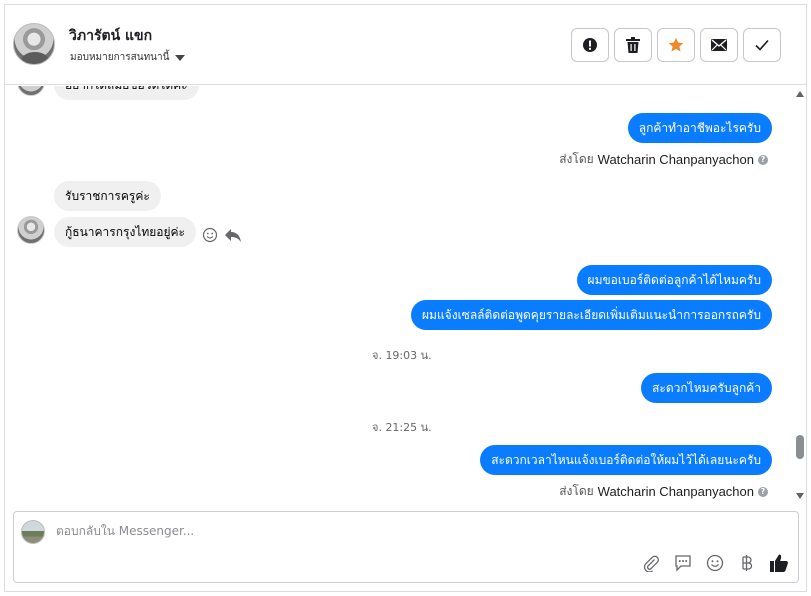 This screenshot has width=811, height=596. I want to click on scroll-down-arrow, so click(800, 496).